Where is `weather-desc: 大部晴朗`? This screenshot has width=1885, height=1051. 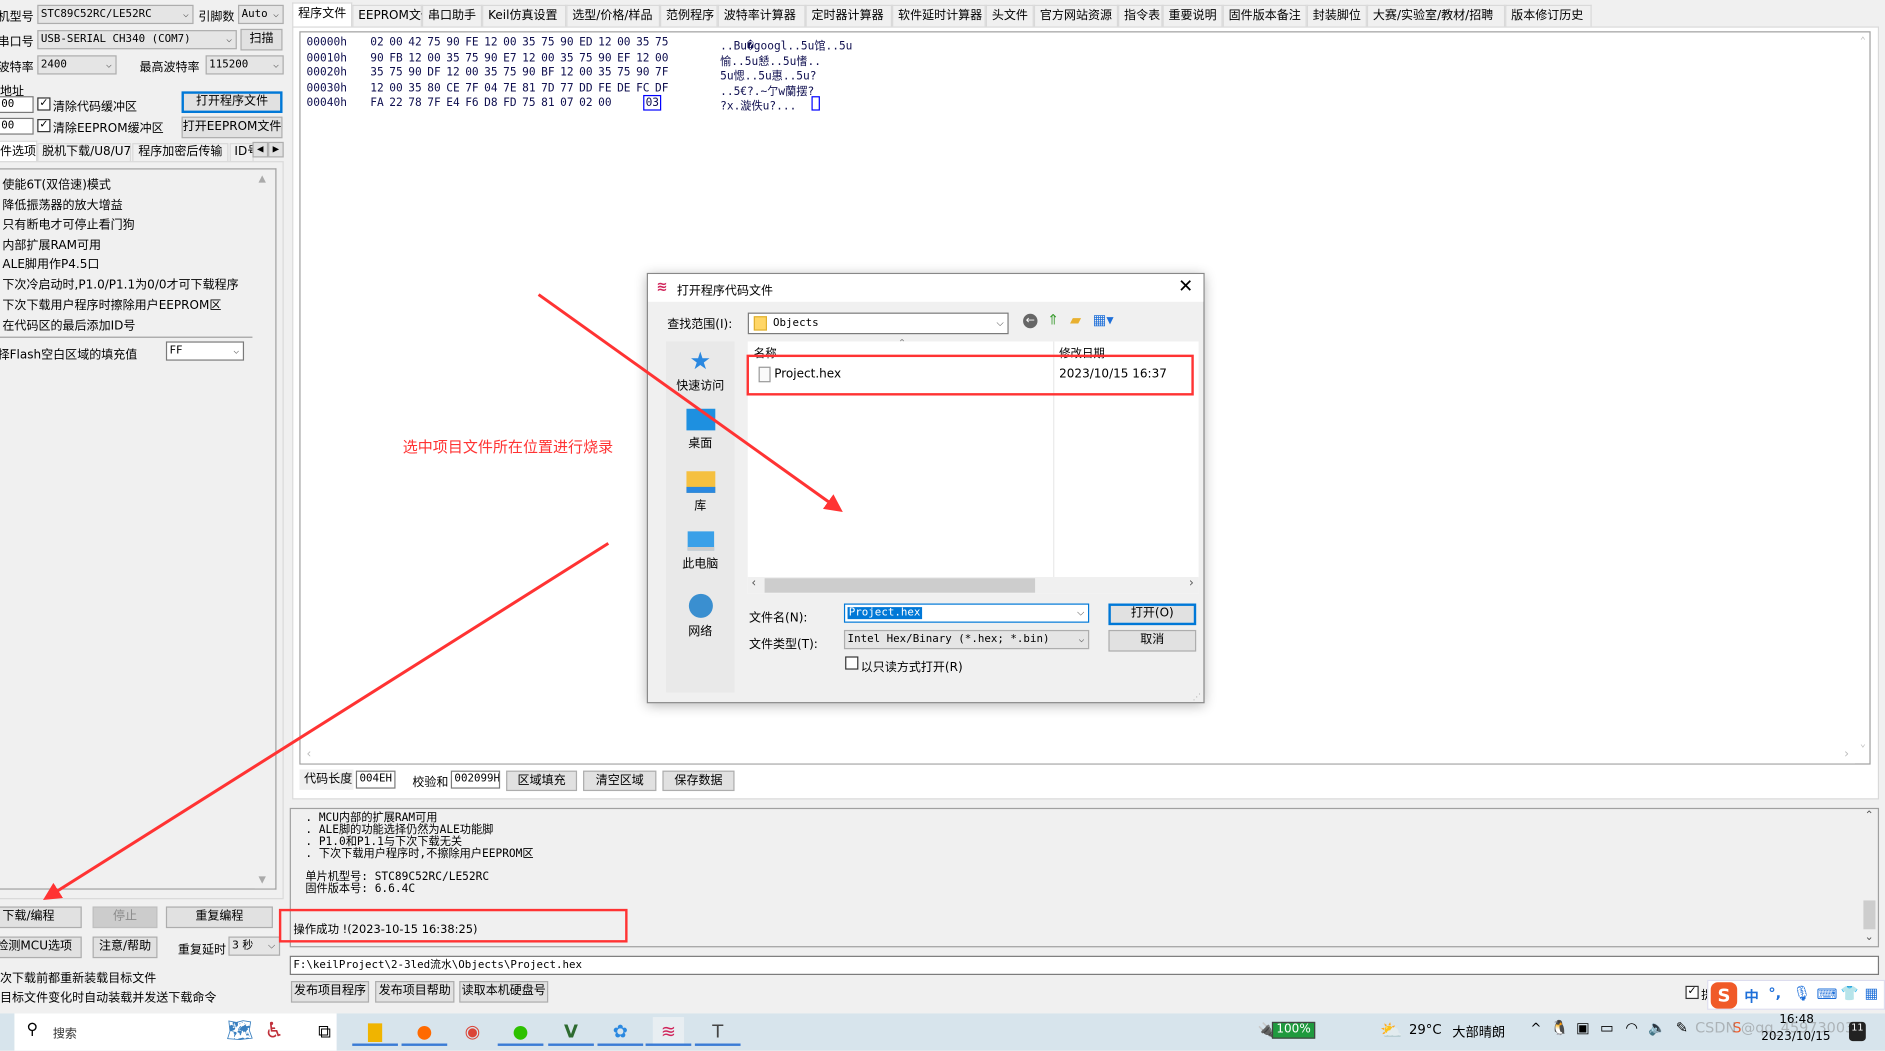 weather-desc: 大部晴朗 is located at coordinates (1478, 1031).